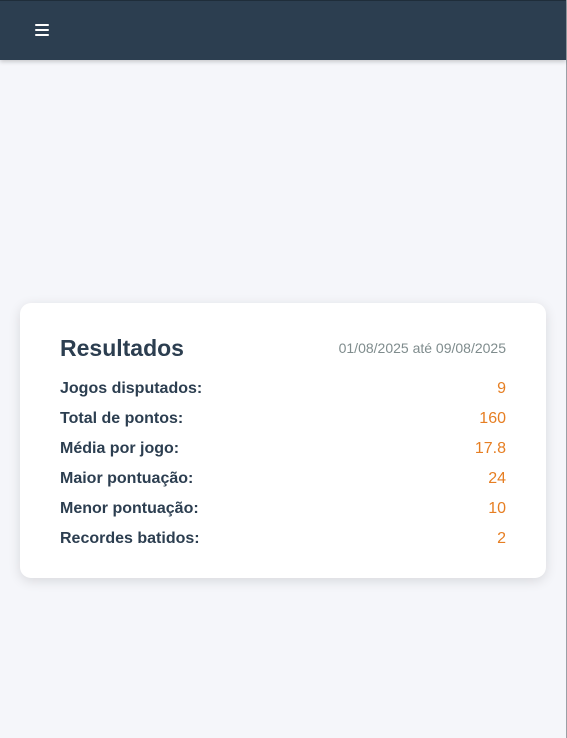  I want to click on stat-row-total-points: Total de pontos: 160, so click(283, 419).